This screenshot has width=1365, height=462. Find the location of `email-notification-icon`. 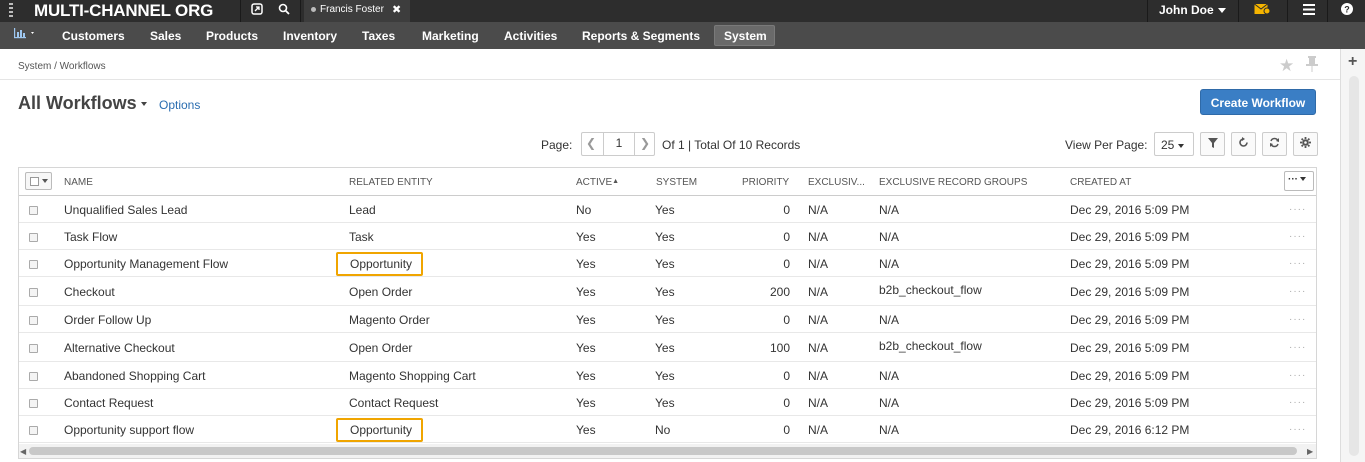

email-notification-icon is located at coordinates (1262, 11).